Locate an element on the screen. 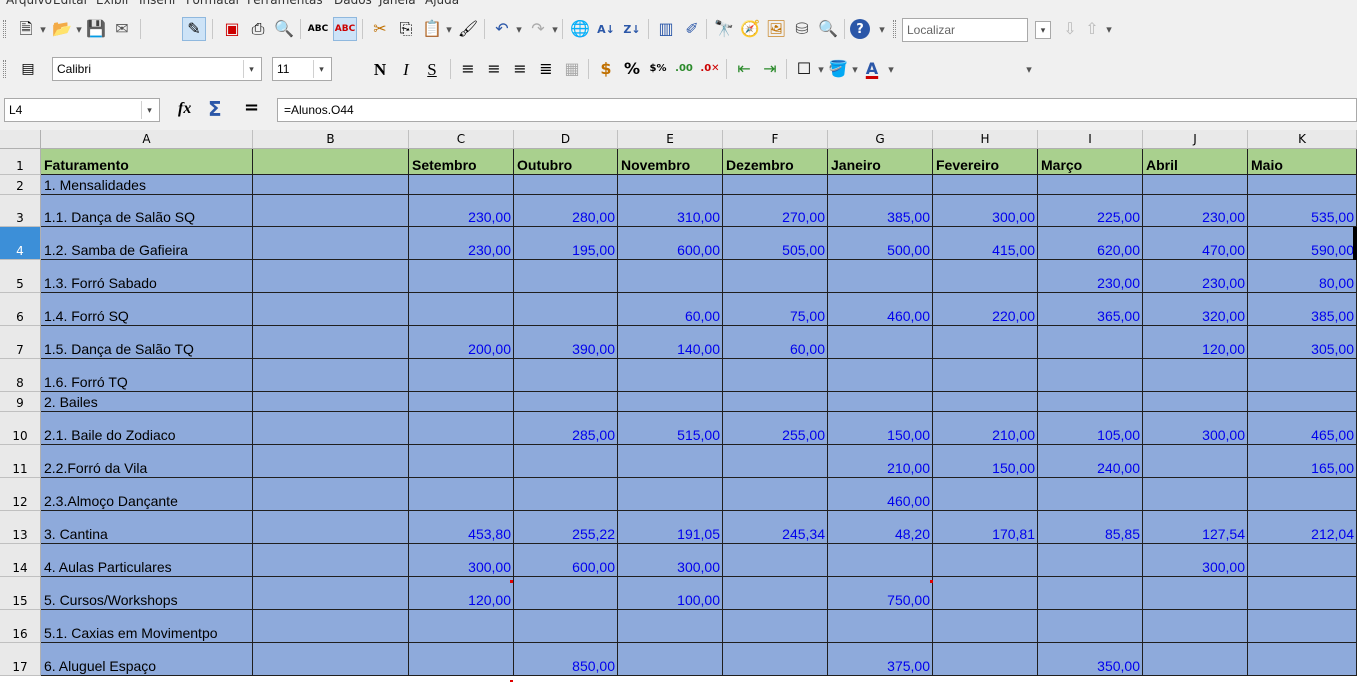  value-cell: 255,00 is located at coordinates (775, 428).